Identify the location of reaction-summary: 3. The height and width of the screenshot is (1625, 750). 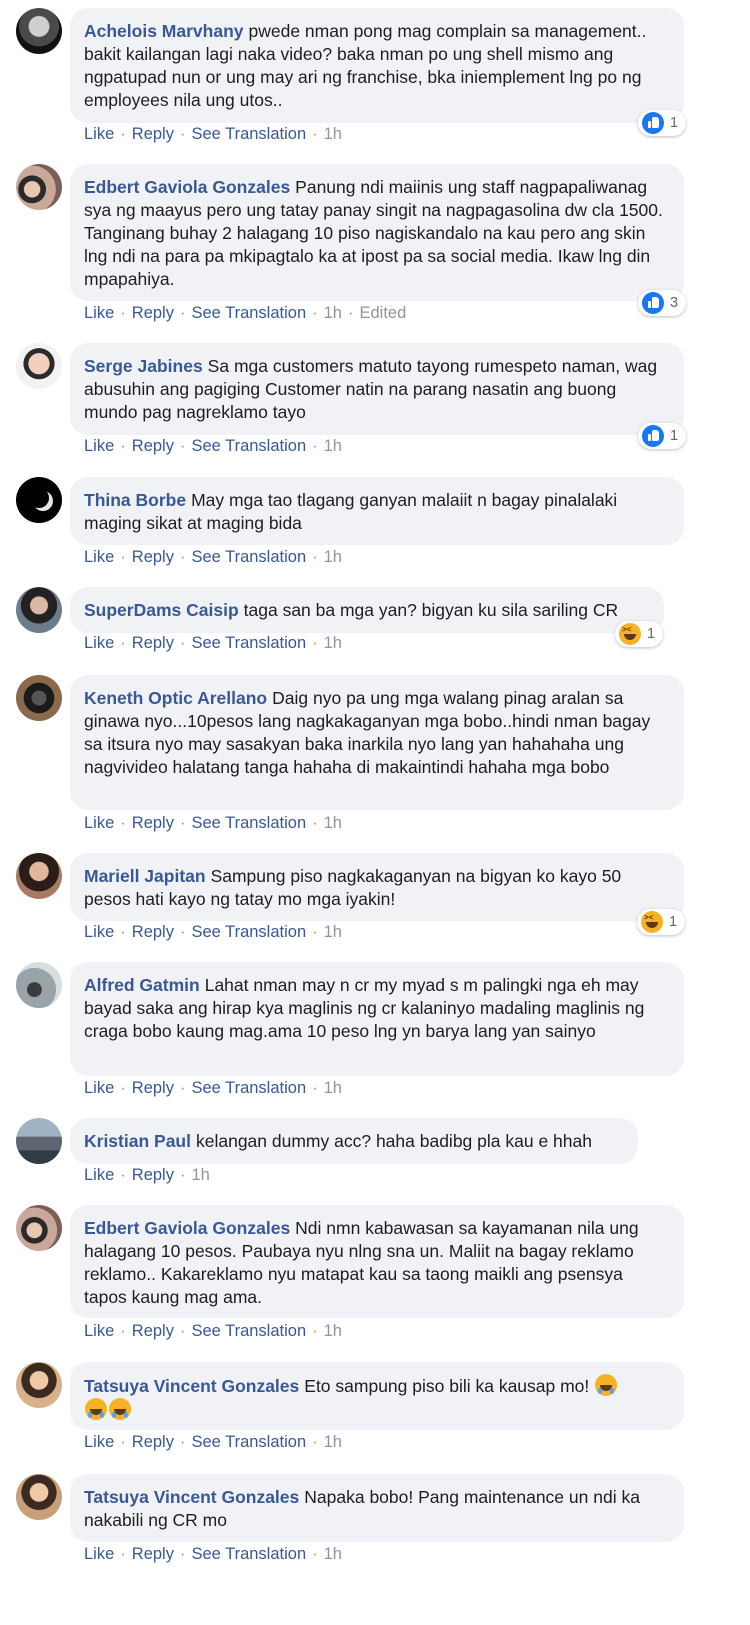
(662, 303).